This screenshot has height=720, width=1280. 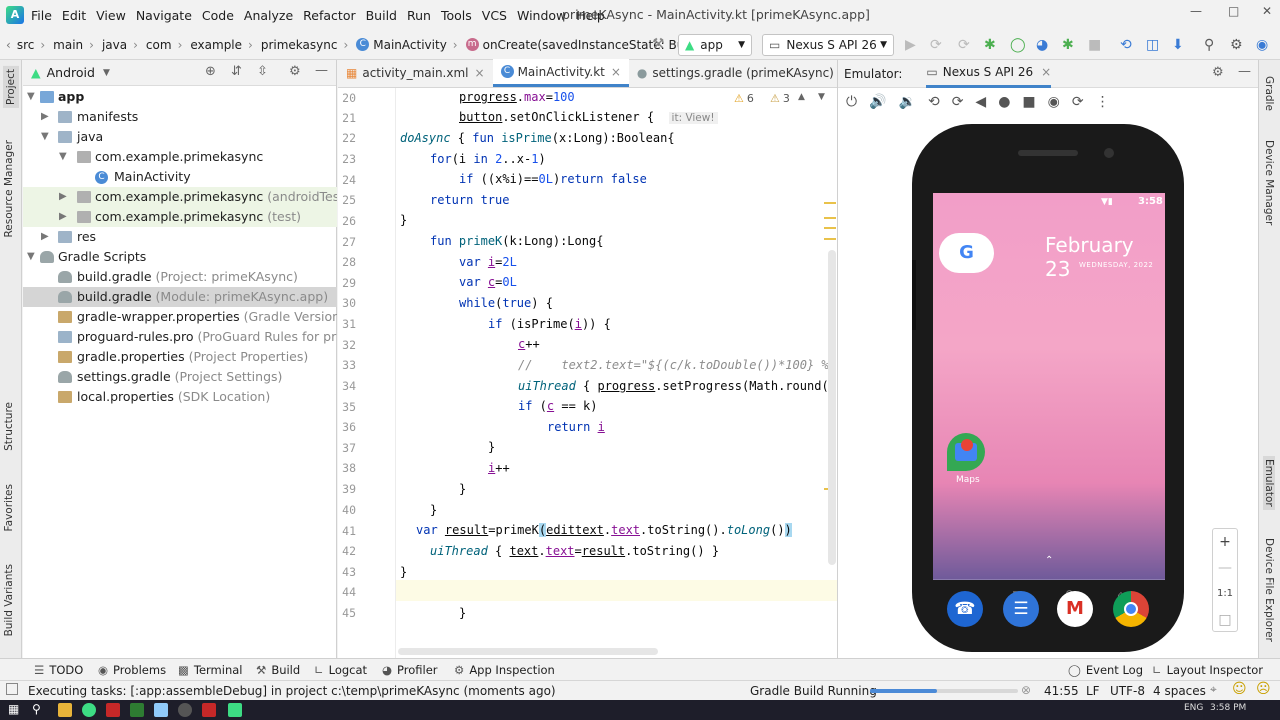 What do you see at coordinates (12, 689) in the screenshot?
I see `tool-windows-toggle-icon` at bounding box center [12, 689].